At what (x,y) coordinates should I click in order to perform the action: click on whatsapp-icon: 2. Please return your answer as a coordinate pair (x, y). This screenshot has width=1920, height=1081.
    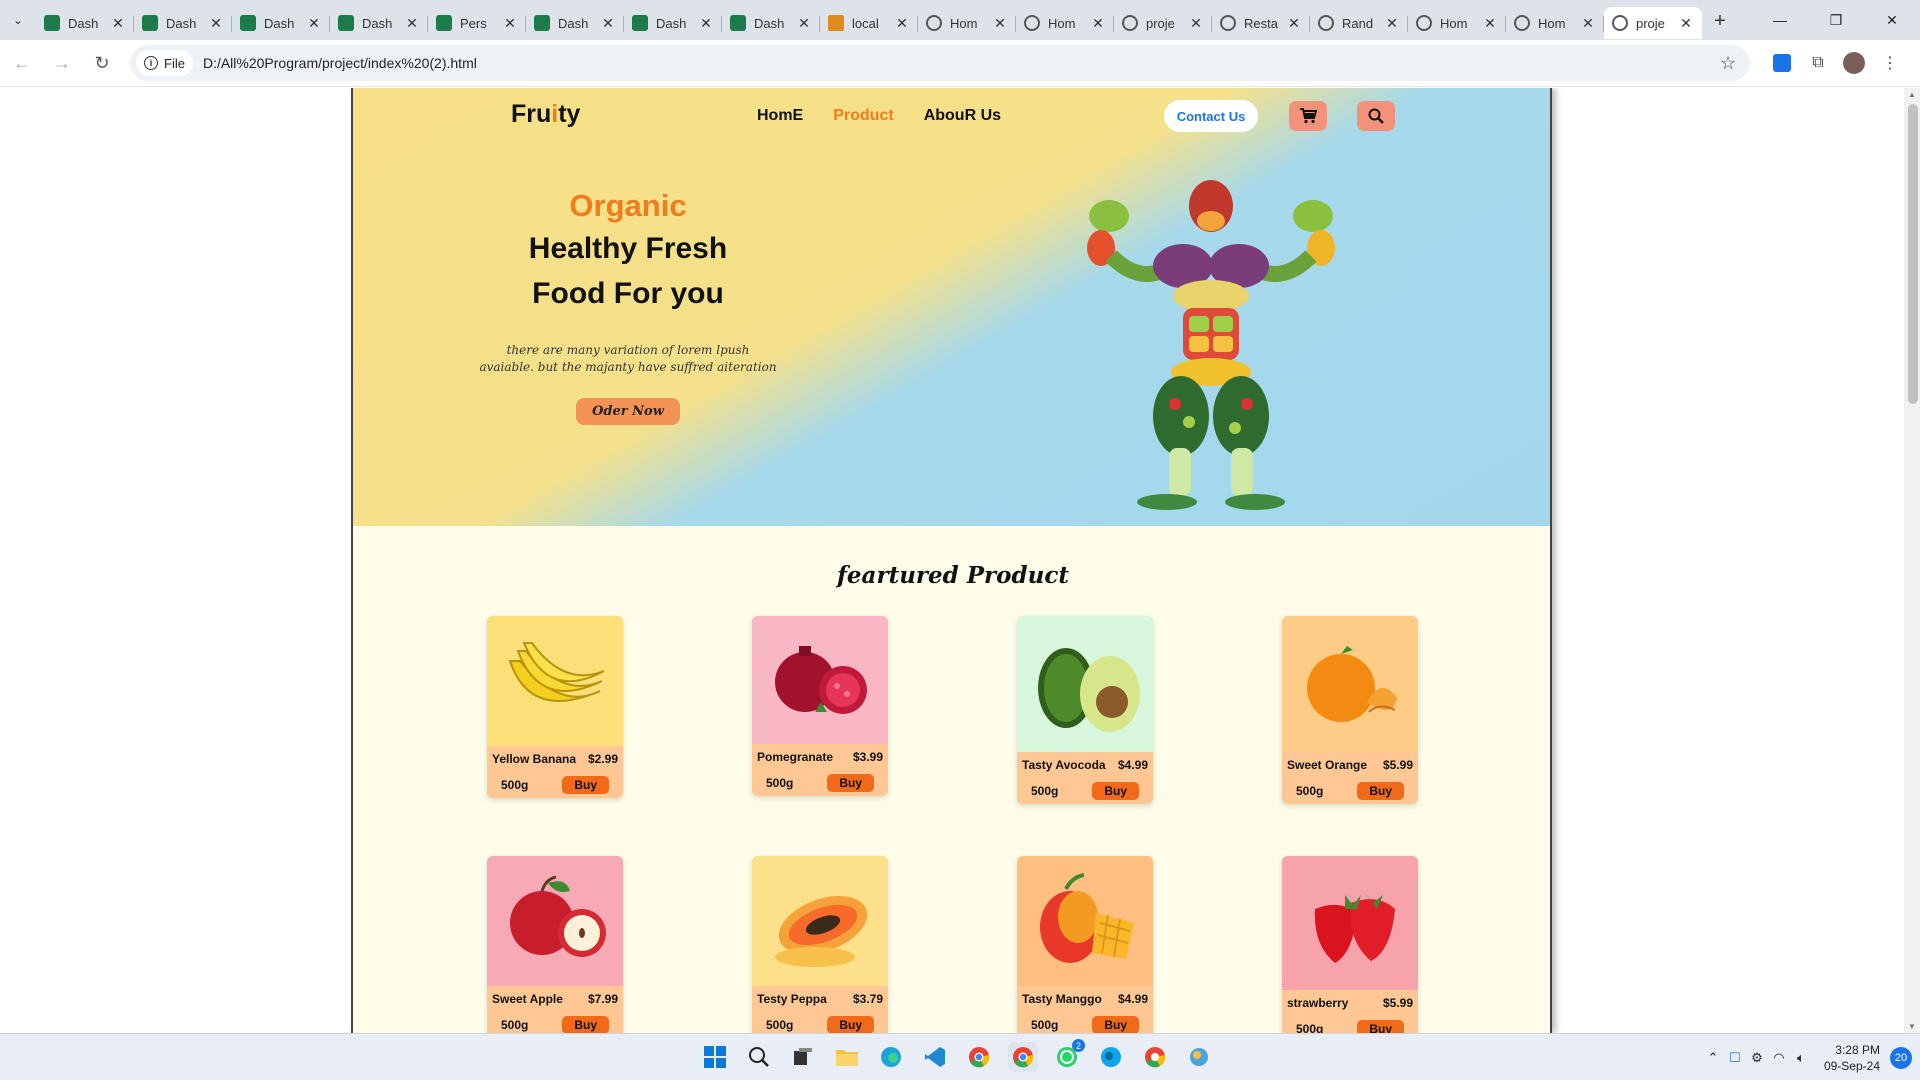
    Looking at the image, I should click on (1068, 1055).